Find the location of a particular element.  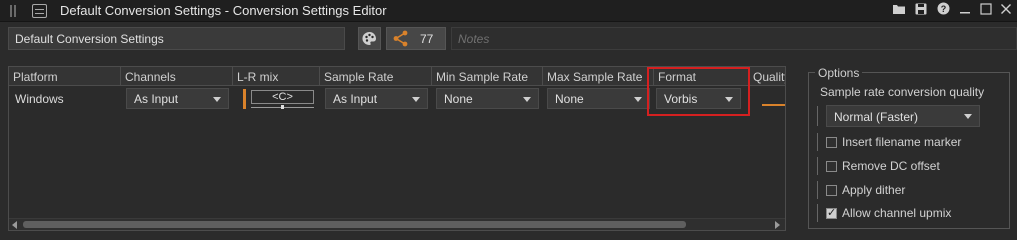

close-icon is located at coordinates (1006, 11).